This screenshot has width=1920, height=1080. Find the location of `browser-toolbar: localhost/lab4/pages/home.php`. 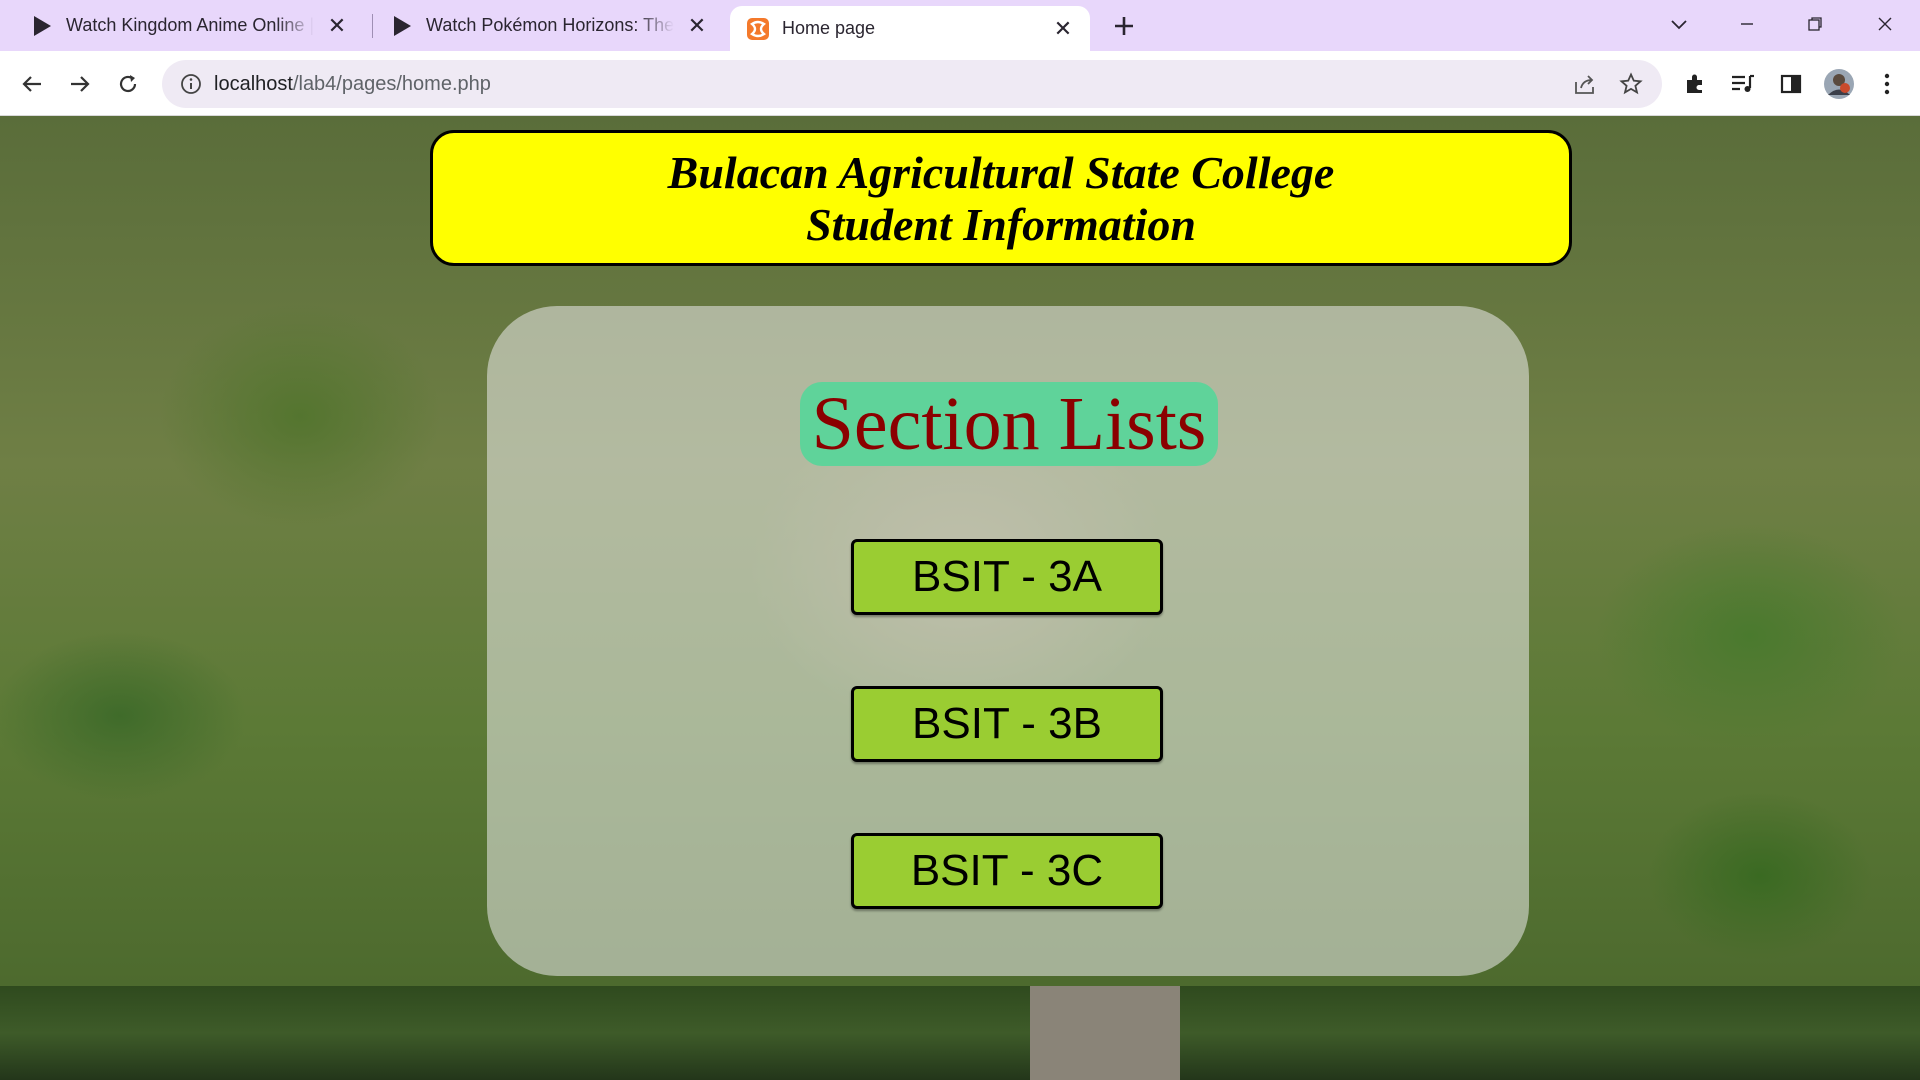

browser-toolbar: localhost/lab4/pages/home.php is located at coordinates (960, 83).